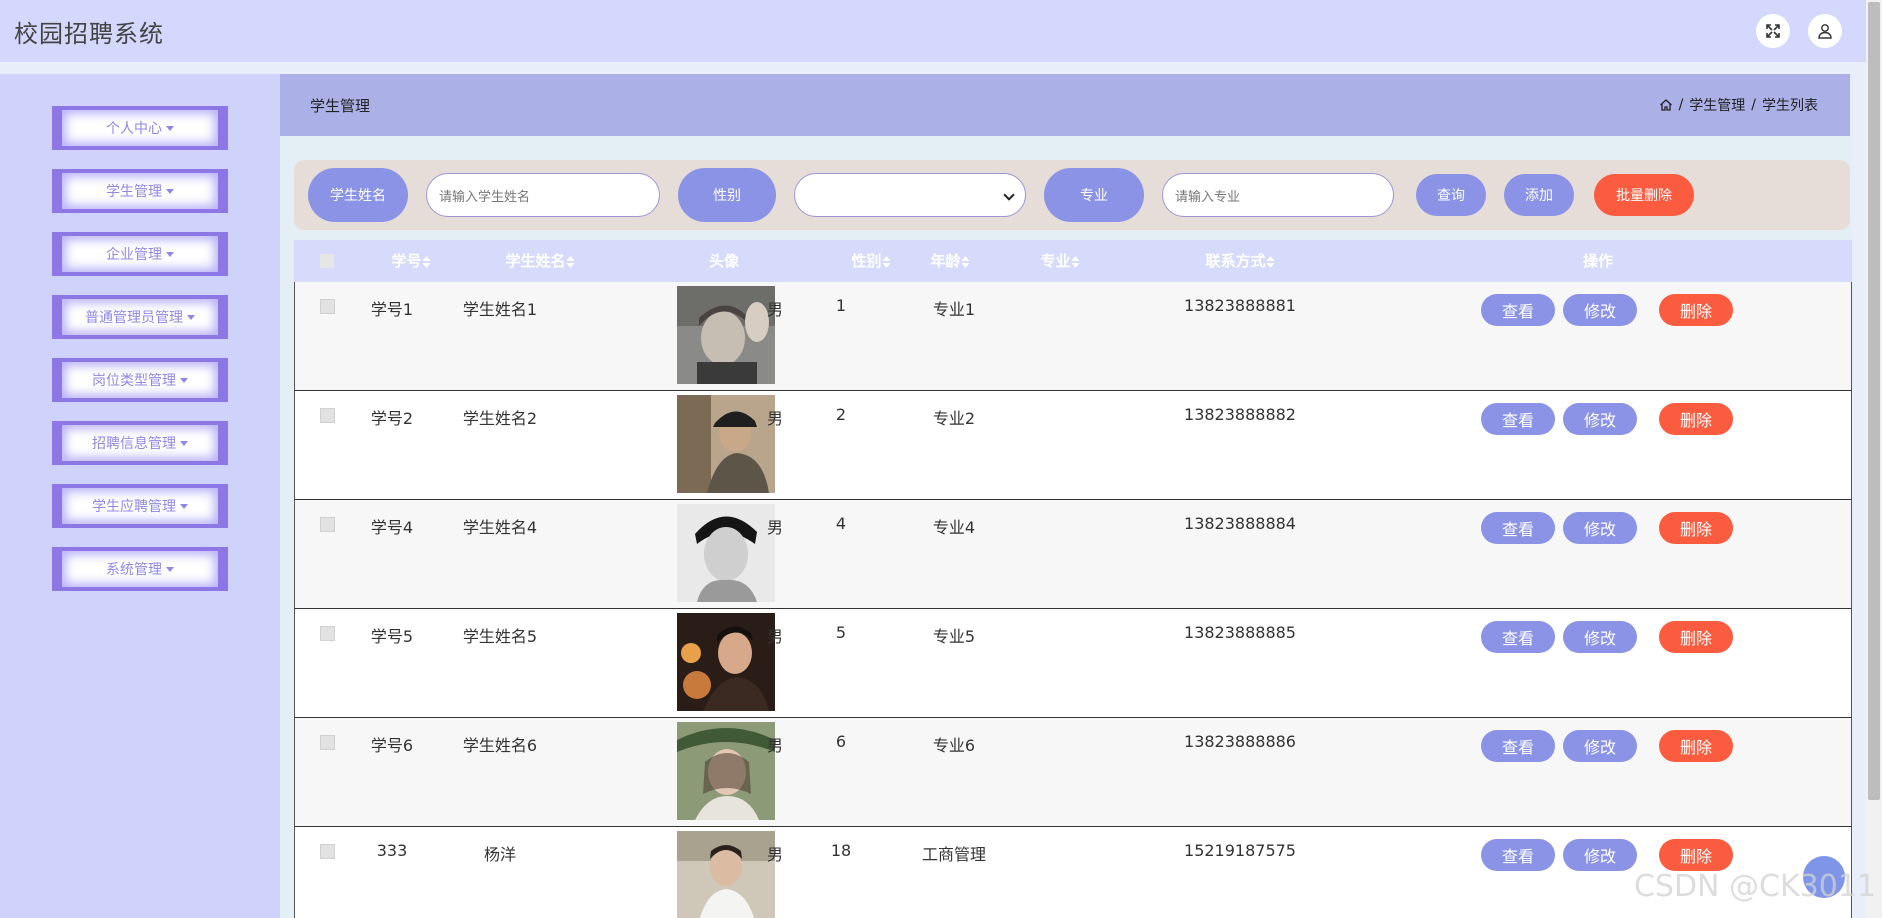 The image size is (1882, 918). I want to click on app-title: 校园招聘系统, so click(89, 33).